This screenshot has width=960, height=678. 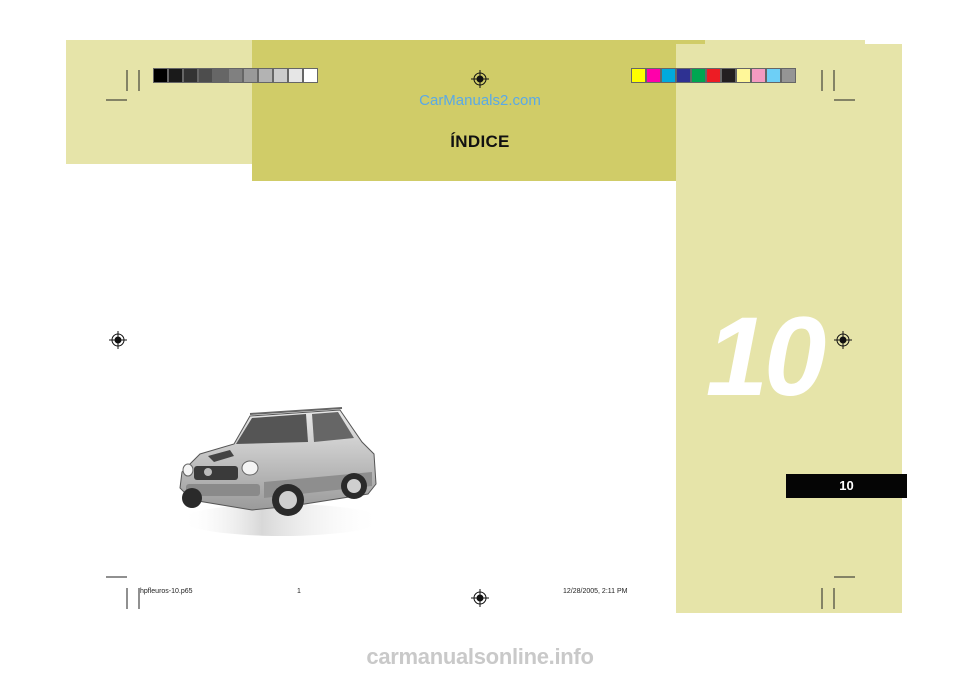 I want to click on registration-mark-bottom, so click(x=480, y=598).